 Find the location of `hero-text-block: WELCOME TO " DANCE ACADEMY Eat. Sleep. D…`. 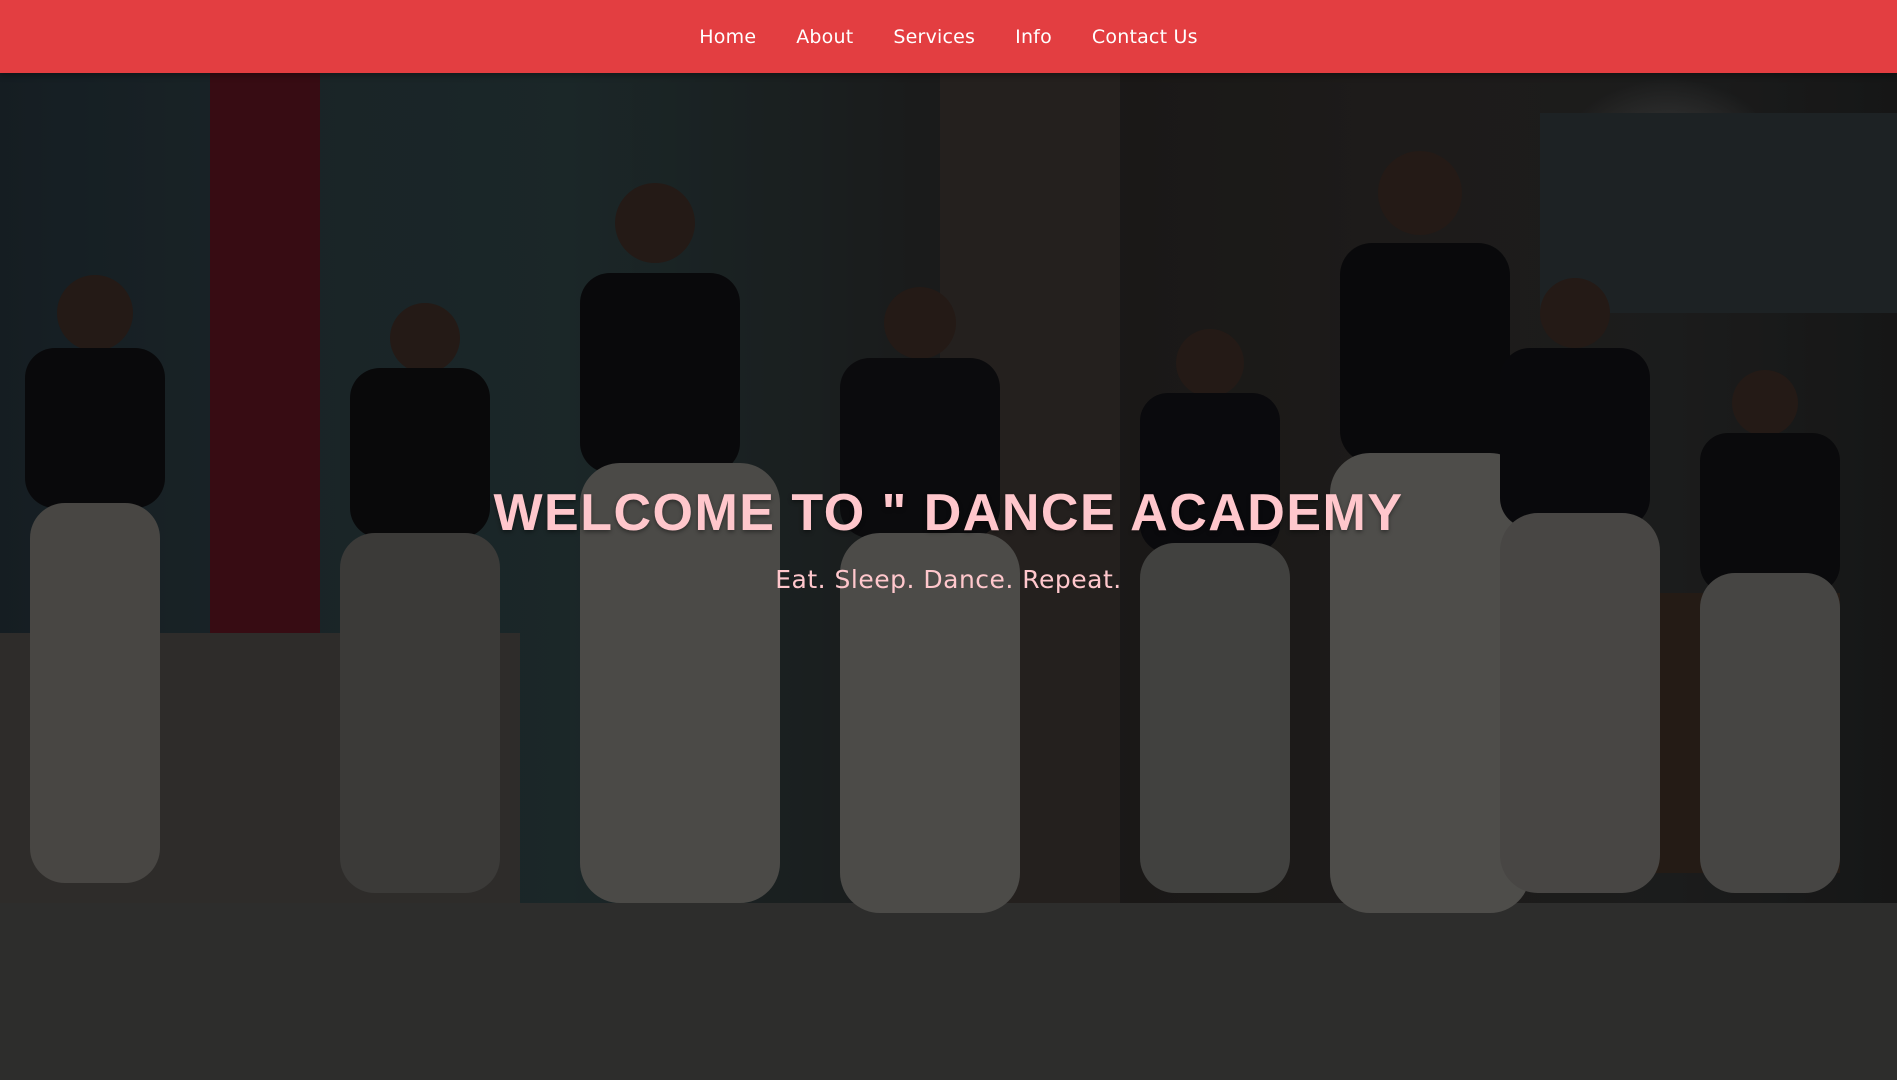

hero-text-block: WELCOME TO " DANCE ACADEMY Eat. Sleep. D… is located at coordinates (948, 538).